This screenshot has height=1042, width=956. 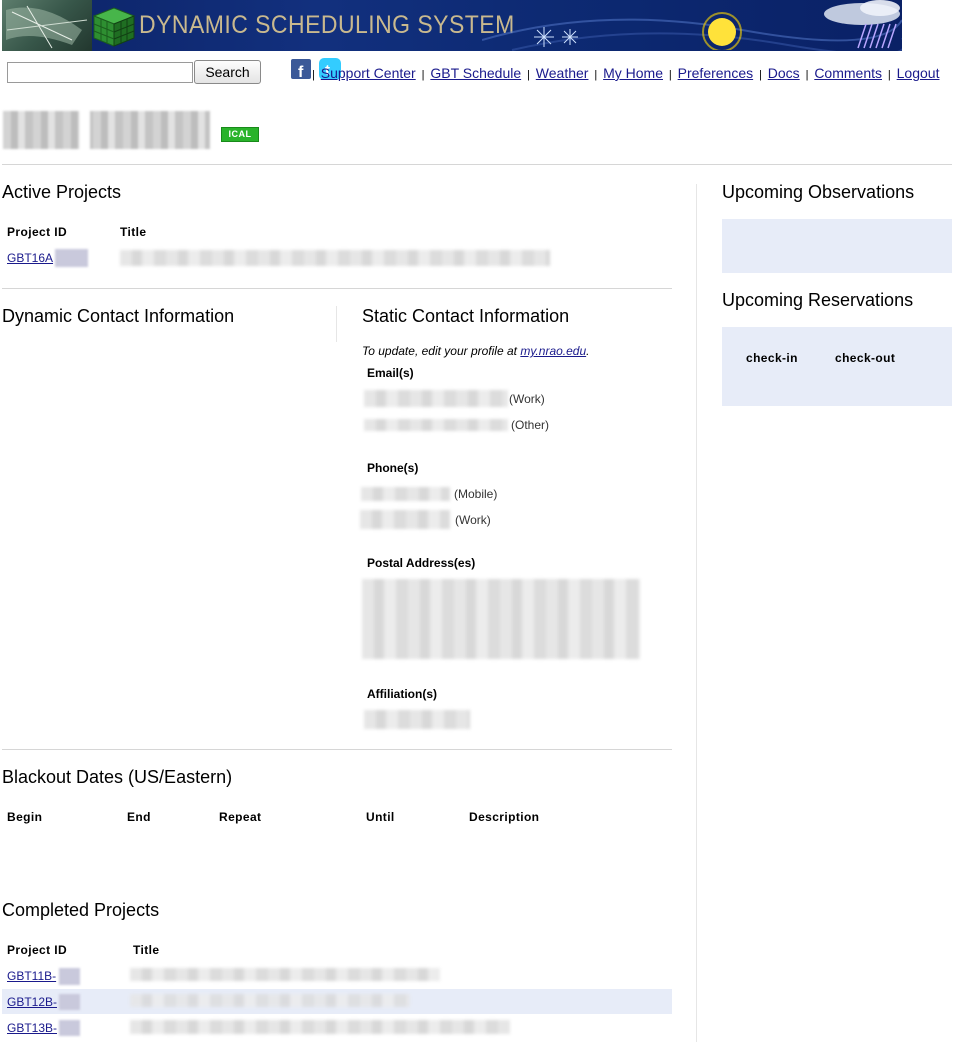 I want to click on col-end: End, so click(x=139, y=817).